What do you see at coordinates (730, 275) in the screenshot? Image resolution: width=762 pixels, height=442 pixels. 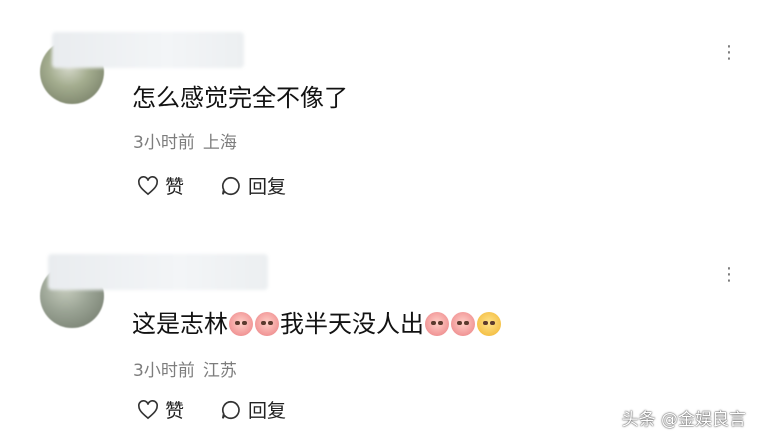 I see `more-options-icon: ⋮` at bounding box center [730, 275].